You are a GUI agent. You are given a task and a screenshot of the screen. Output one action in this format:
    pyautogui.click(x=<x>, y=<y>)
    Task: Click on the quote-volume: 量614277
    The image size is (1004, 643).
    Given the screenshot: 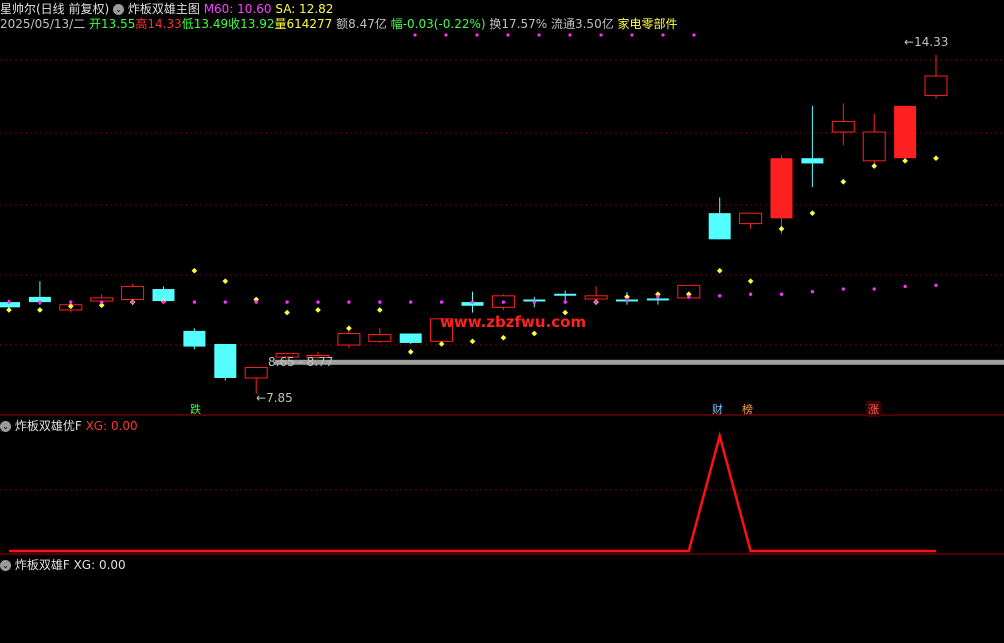 What is the action you would take?
    pyautogui.click(x=303, y=24)
    